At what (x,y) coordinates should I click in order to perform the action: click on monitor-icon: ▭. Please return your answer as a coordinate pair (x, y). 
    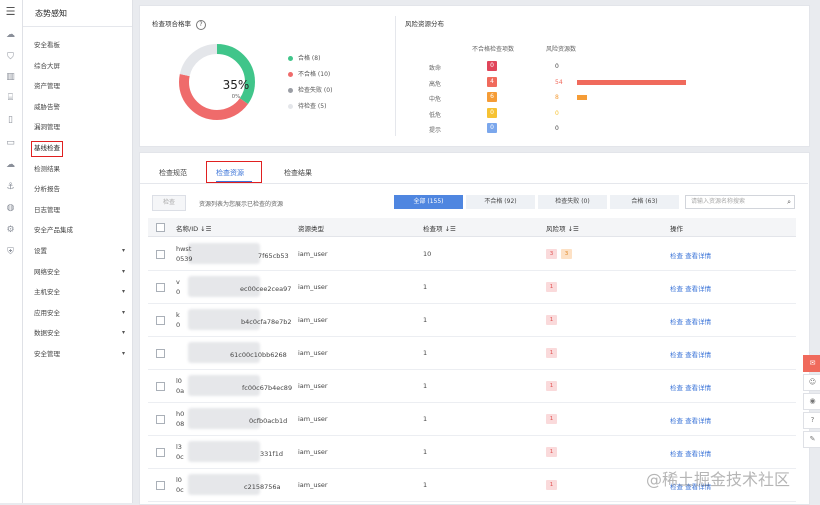
    Looking at the image, I should click on (10, 143).